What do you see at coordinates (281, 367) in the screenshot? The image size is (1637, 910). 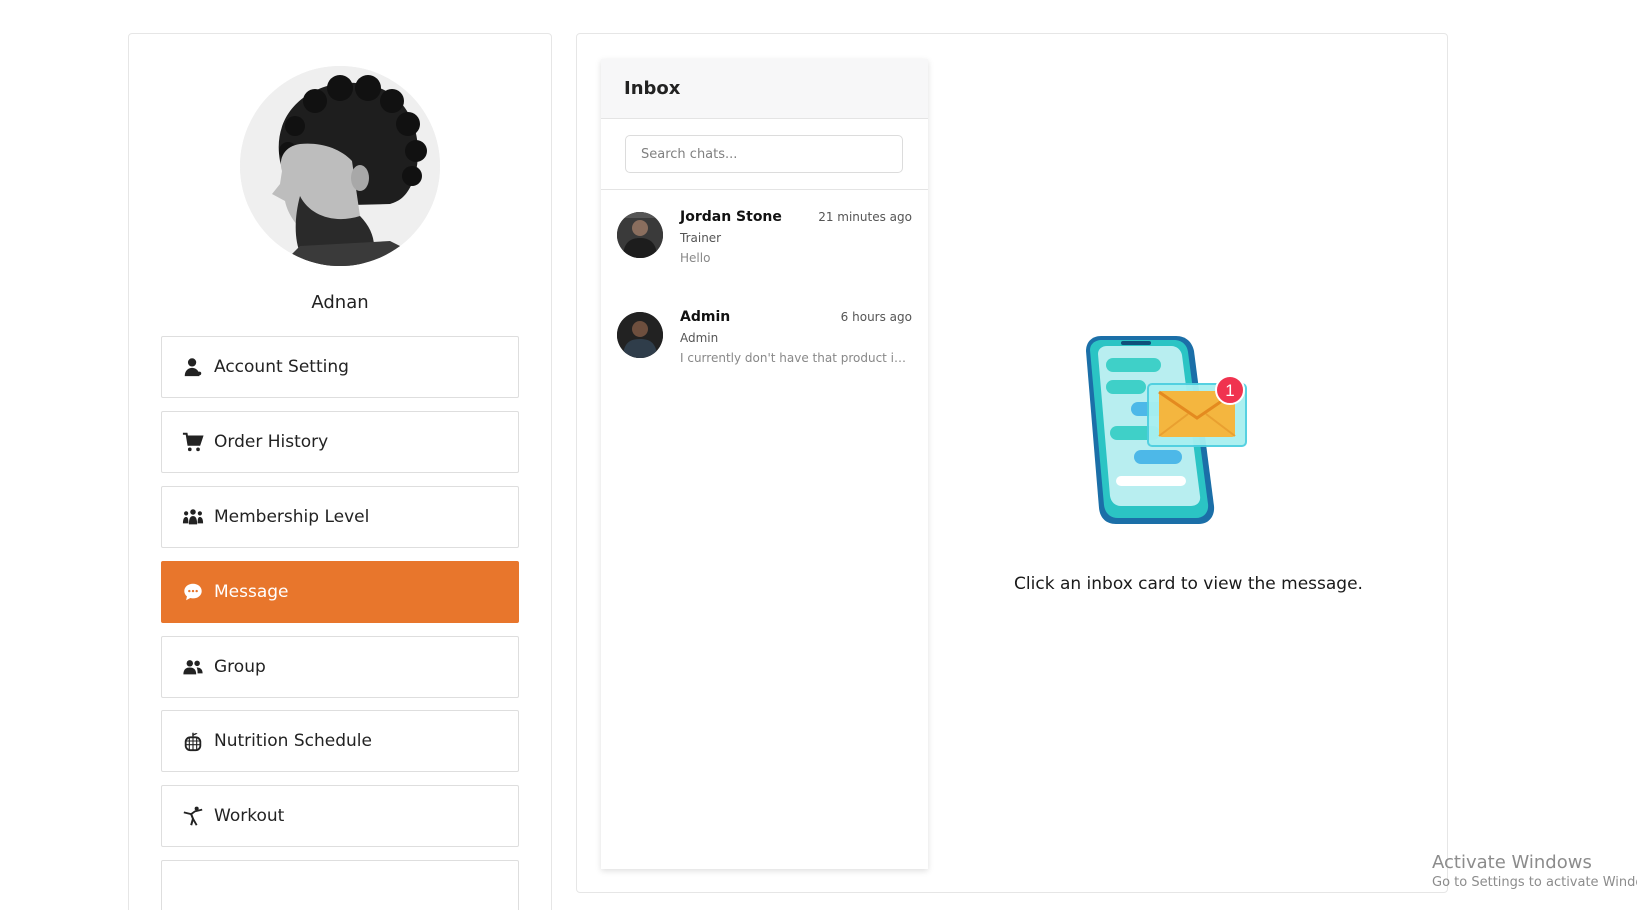 I see `menu-label: Account Setting` at bounding box center [281, 367].